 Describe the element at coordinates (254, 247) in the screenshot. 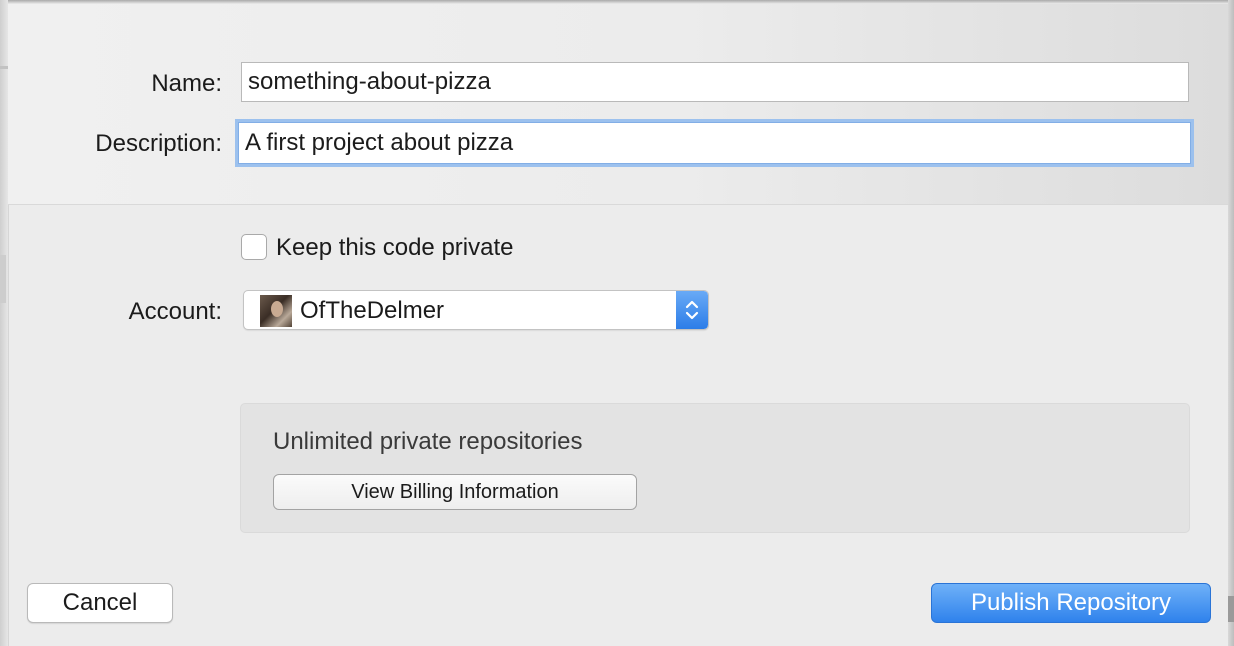

I see `keep-private-checkbox` at that location.